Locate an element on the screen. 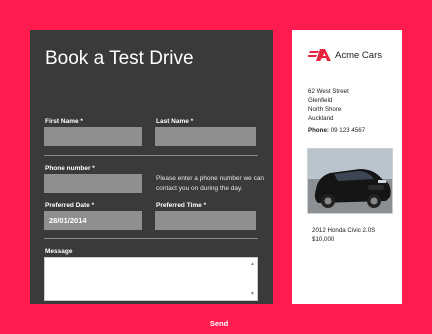 The width and height of the screenshot is (432, 334). car-listing: 2012 Honda Civic 2.0S $10,000 is located at coordinates (343, 235).